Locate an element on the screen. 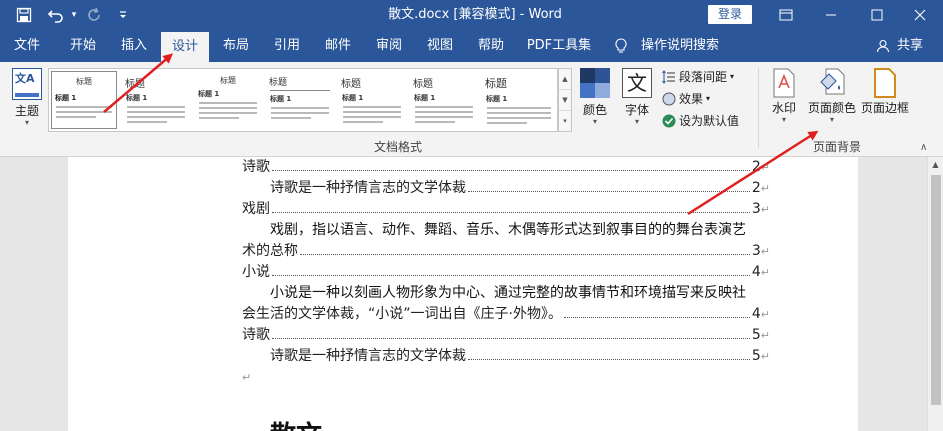 This screenshot has width=943, height=431. arrow-to-page-color is located at coordinates (753, 173).